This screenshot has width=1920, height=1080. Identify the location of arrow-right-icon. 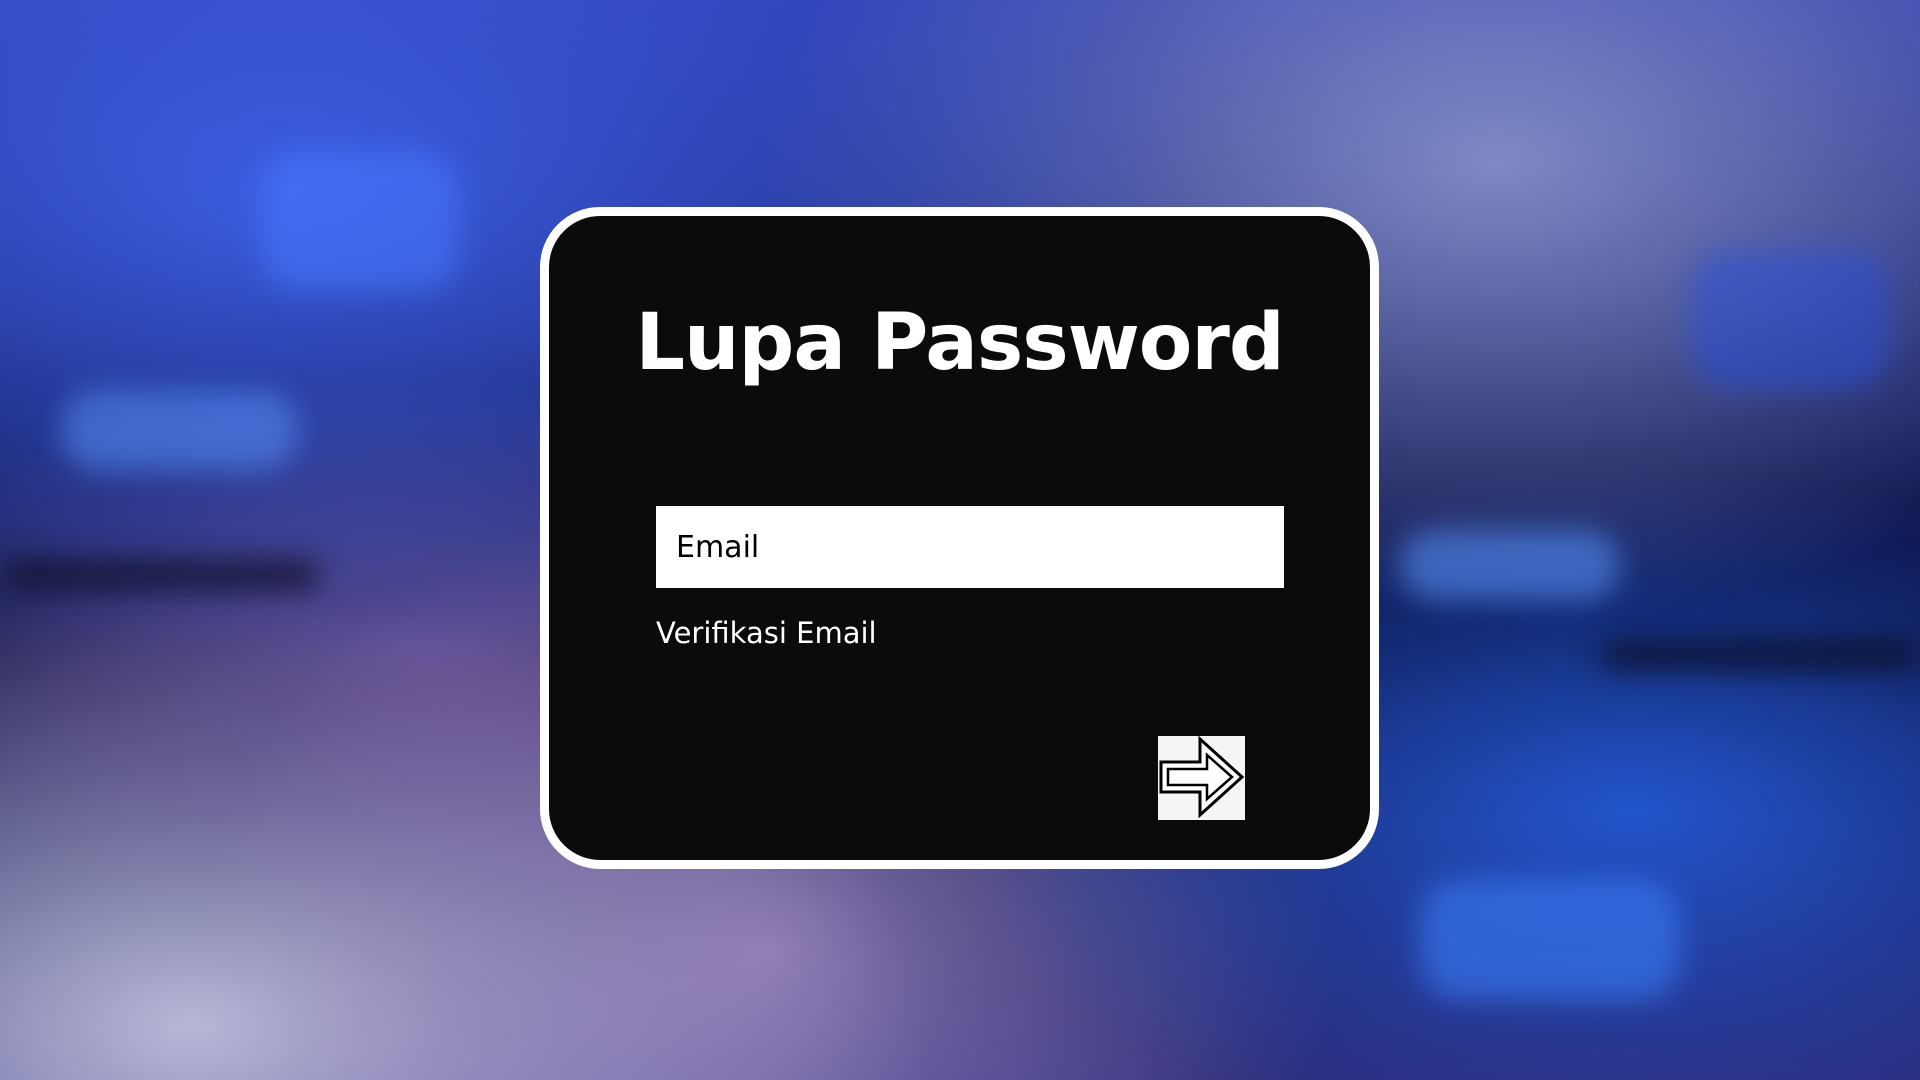
(1201, 778).